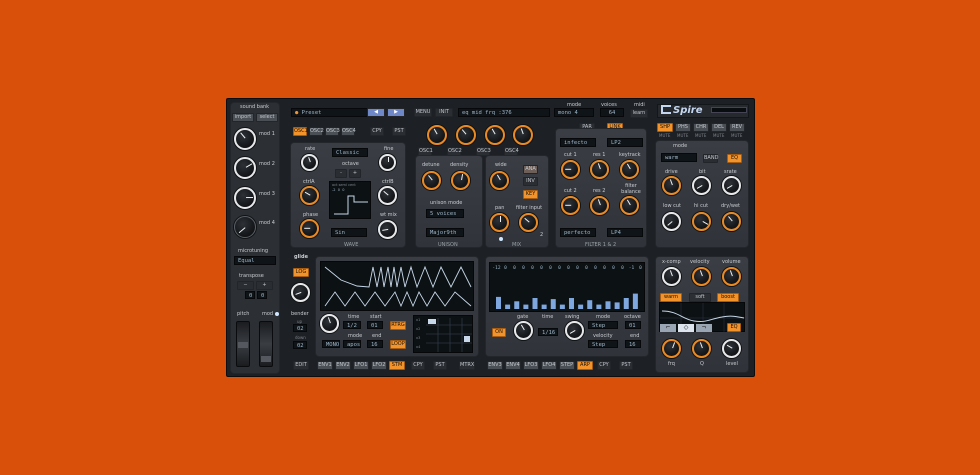  I want to click on osc4-level-knob, so click(523, 135).